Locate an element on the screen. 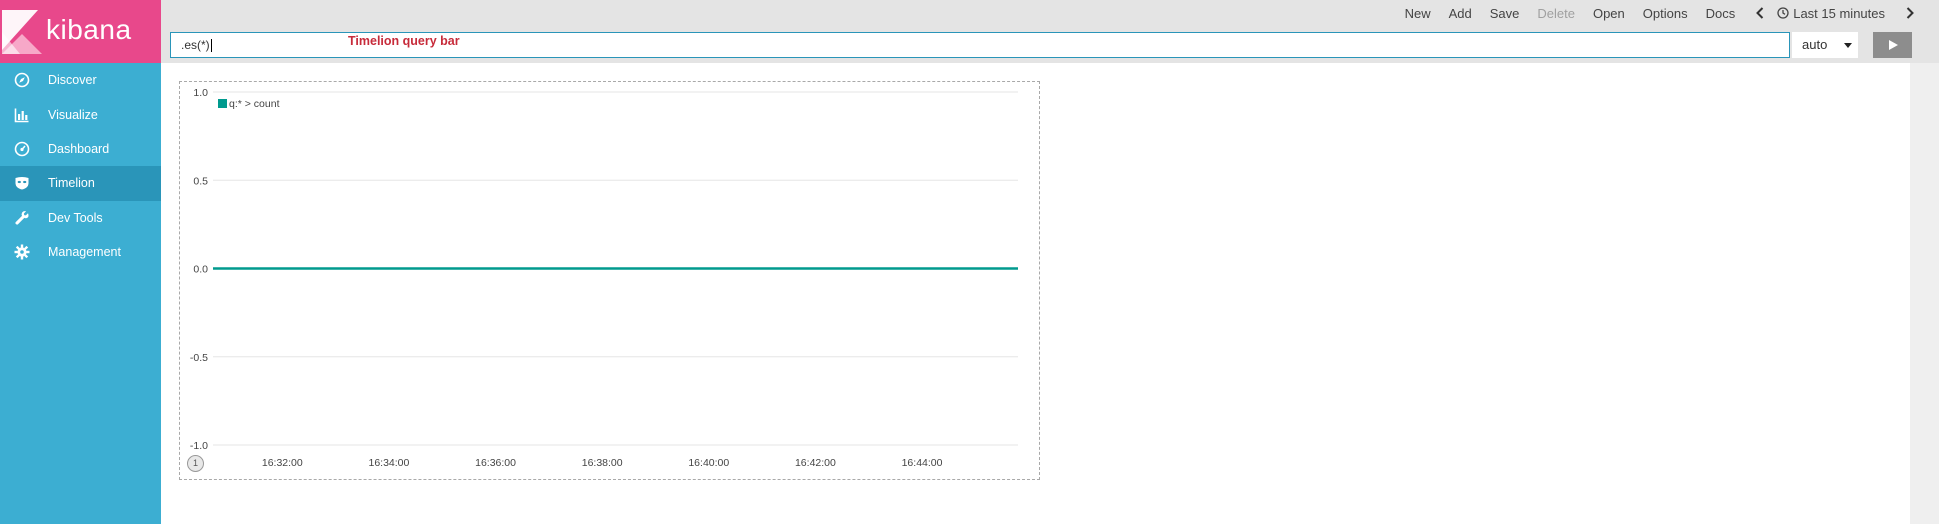 The height and width of the screenshot is (524, 1939). interval-select: auto is located at coordinates (1825, 45).